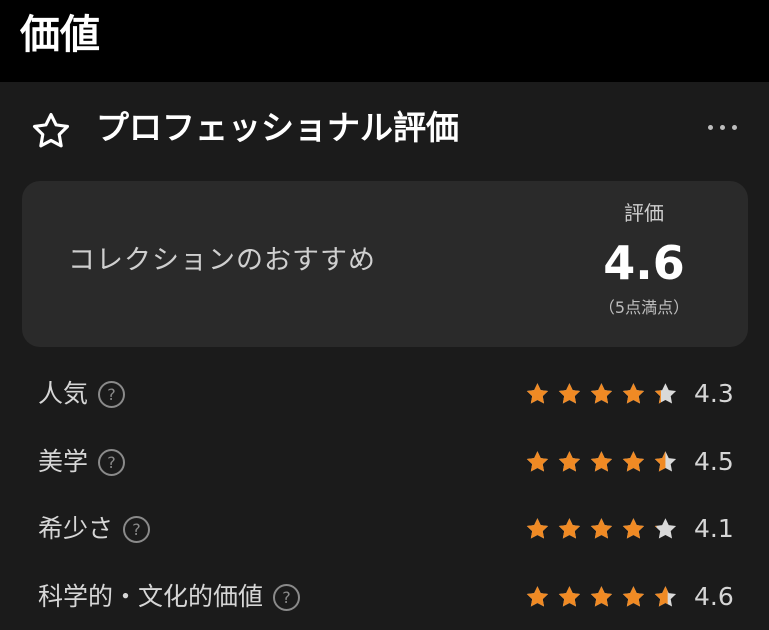 Image resolution: width=769 pixels, height=630 pixels. I want to click on rating-label: 科学的・文化的価値?, so click(169, 597).